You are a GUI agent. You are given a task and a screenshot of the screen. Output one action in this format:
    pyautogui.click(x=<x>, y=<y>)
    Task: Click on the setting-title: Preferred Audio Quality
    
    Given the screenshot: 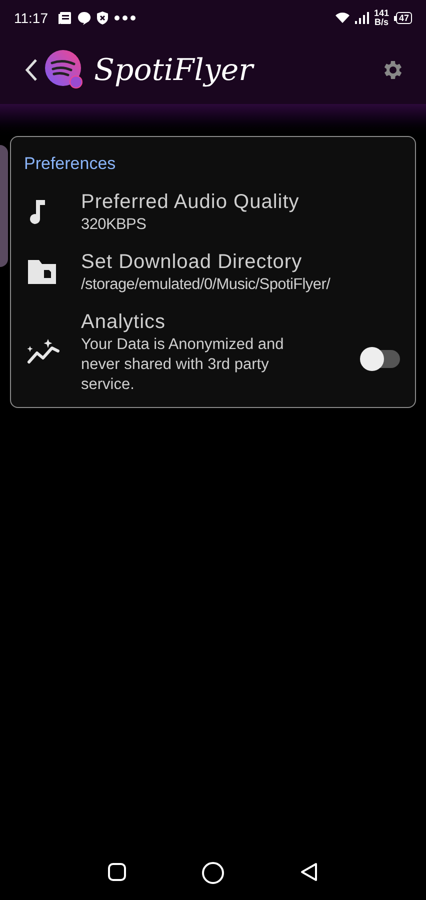 What is the action you would take?
    pyautogui.click(x=190, y=202)
    